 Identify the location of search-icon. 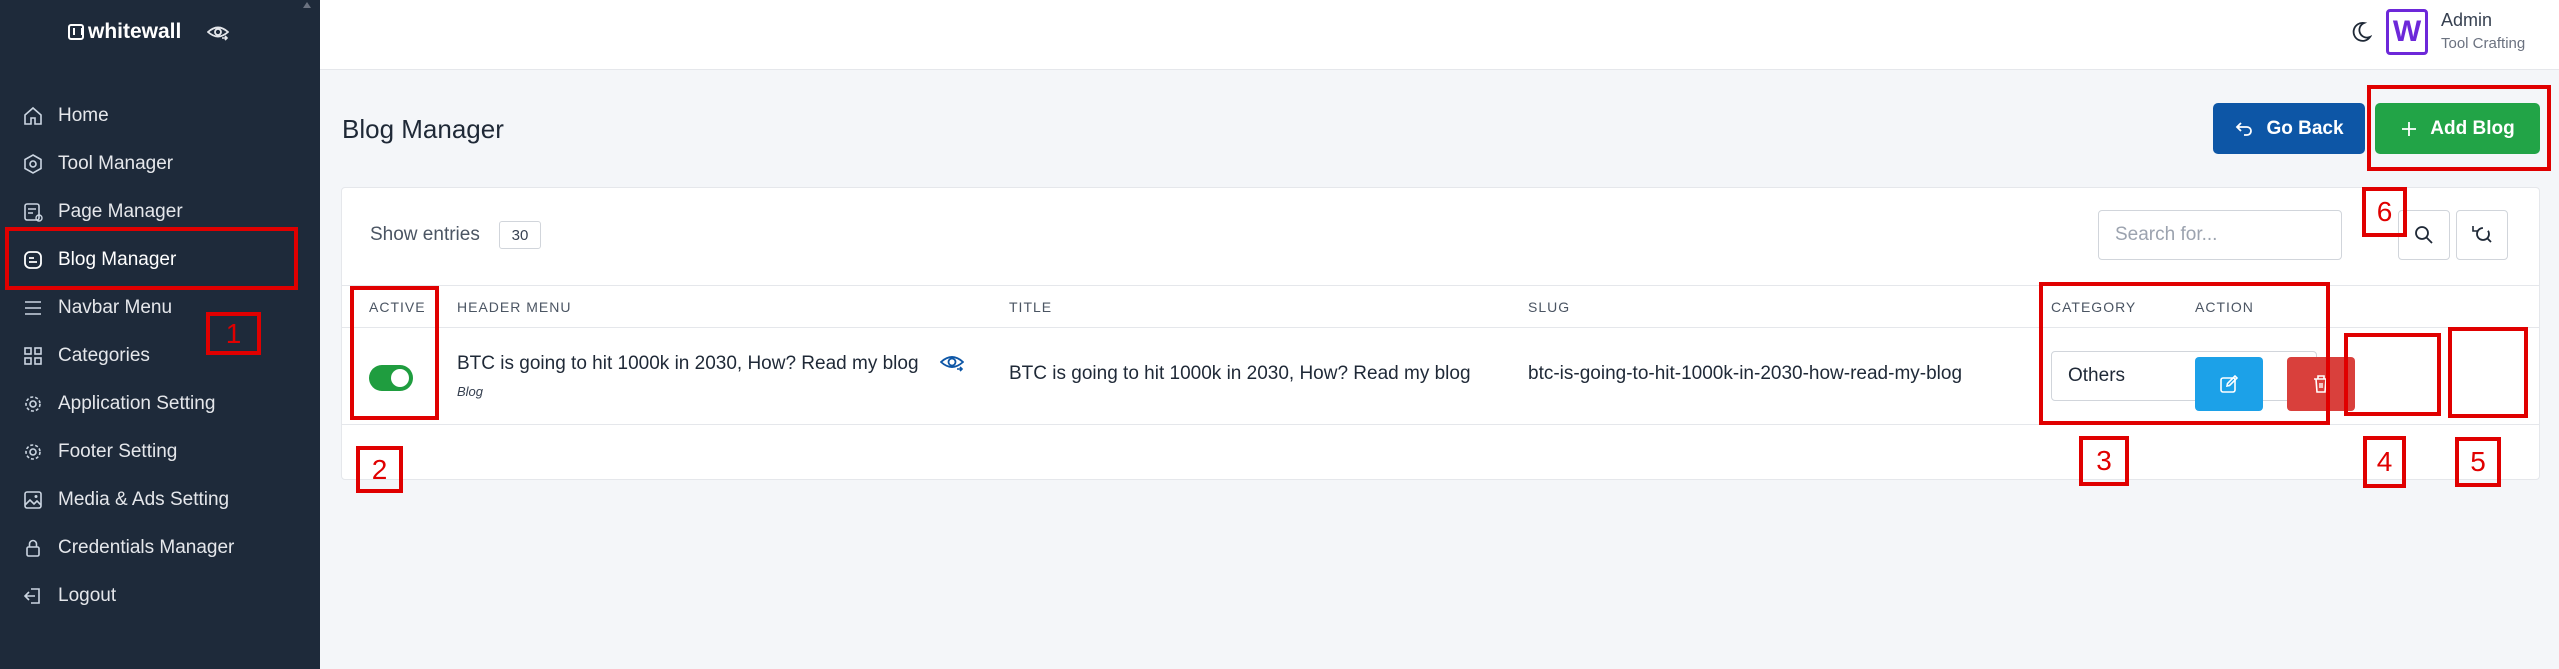
(2424, 235).